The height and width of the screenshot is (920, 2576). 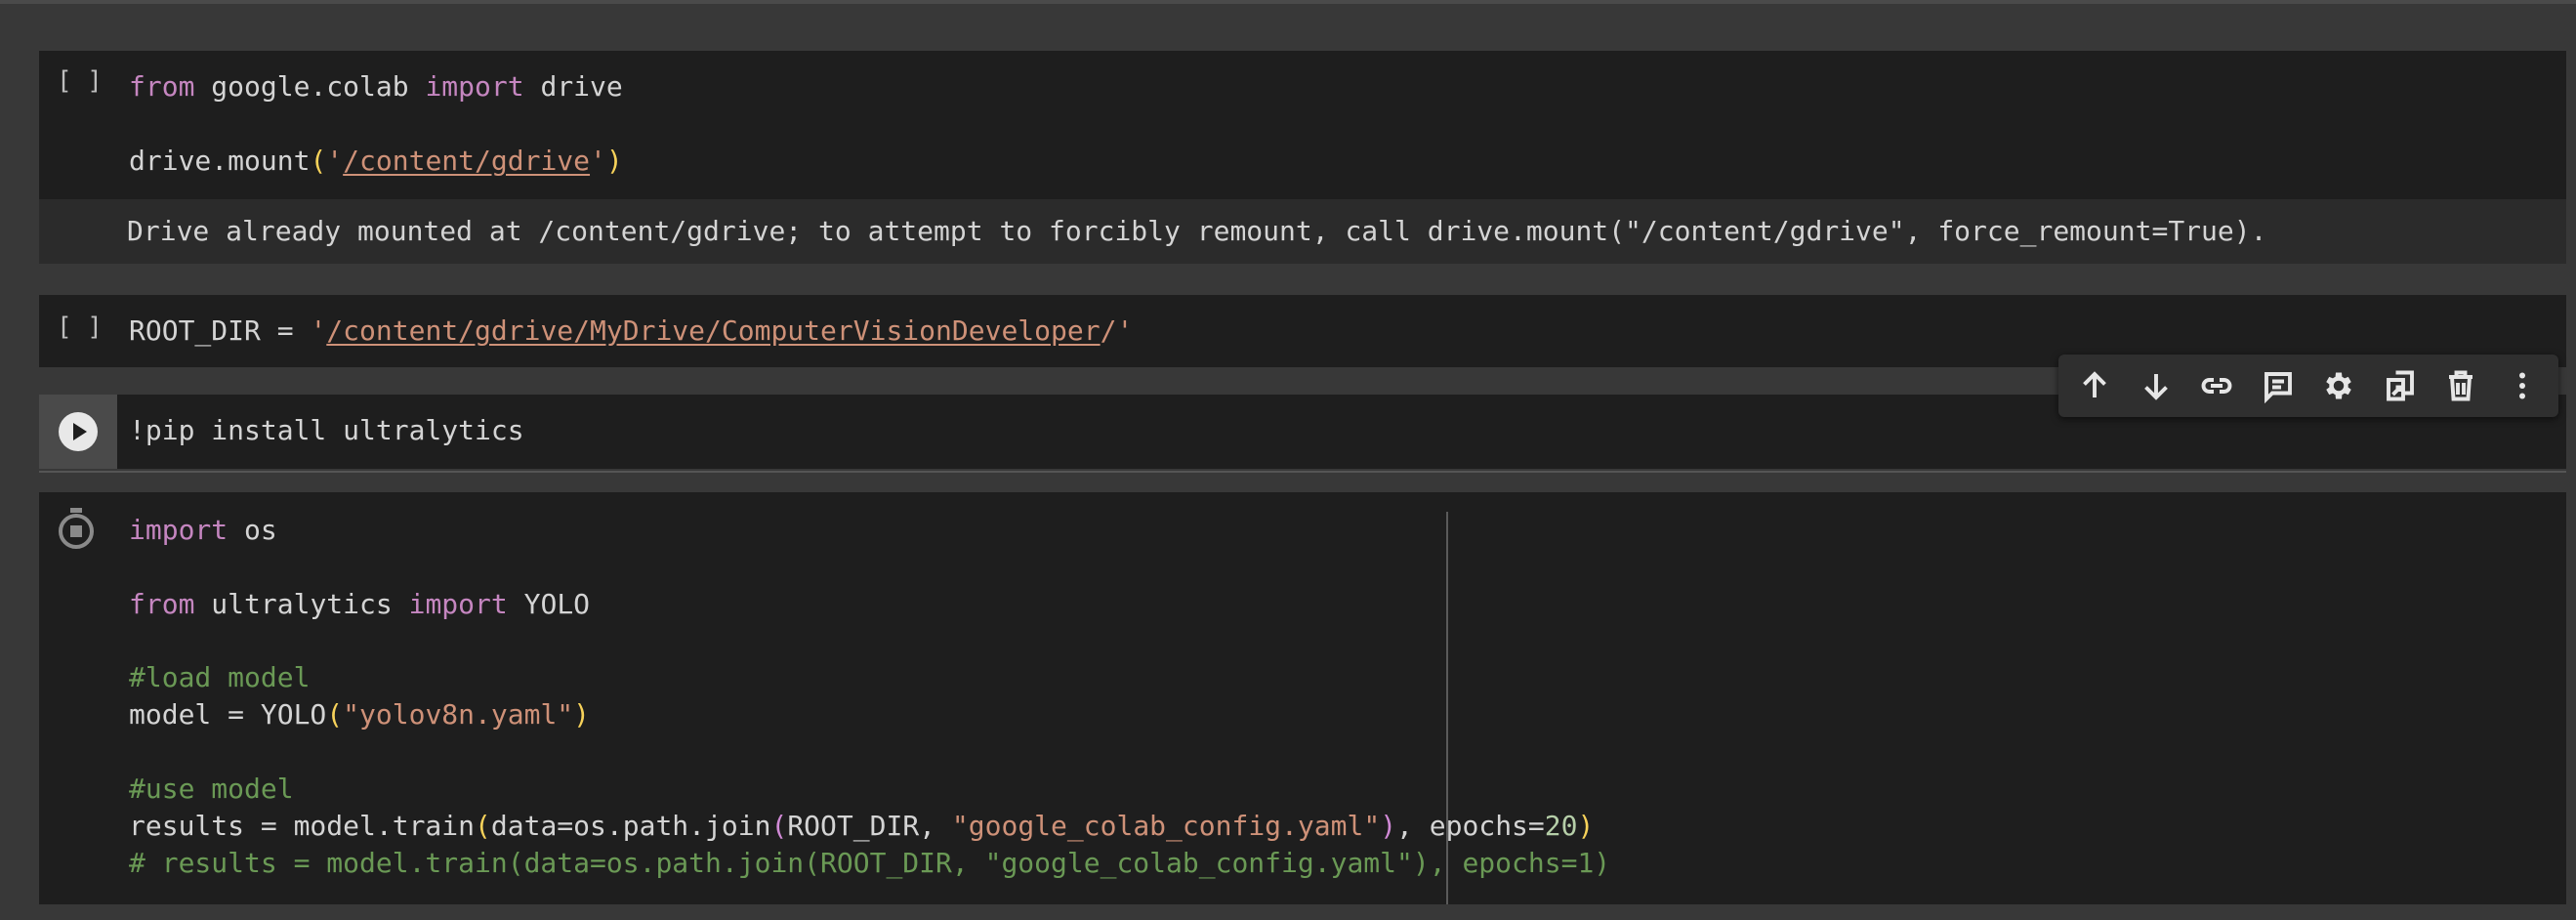 What do you see at coordinates (220, 161) in the screenshot?
I see `code-text: drive.mount` at bounding box center [220, 161].